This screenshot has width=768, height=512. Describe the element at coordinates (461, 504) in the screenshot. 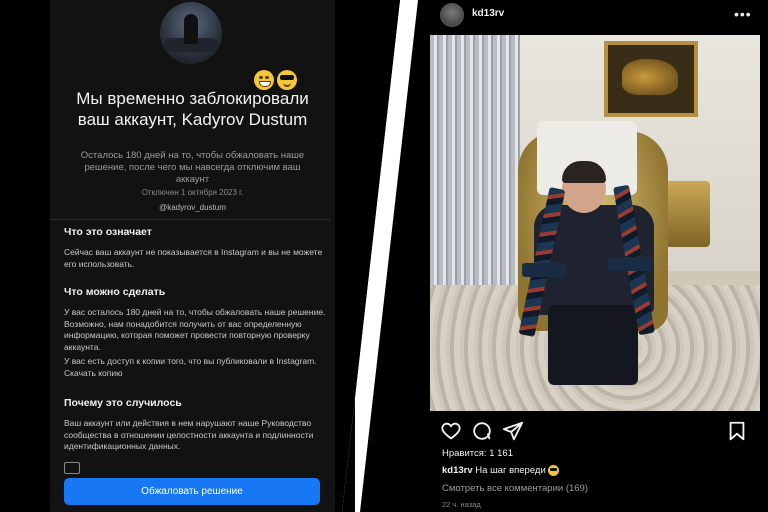

I see `post-timestamp: 22 ч. назад` at that location.